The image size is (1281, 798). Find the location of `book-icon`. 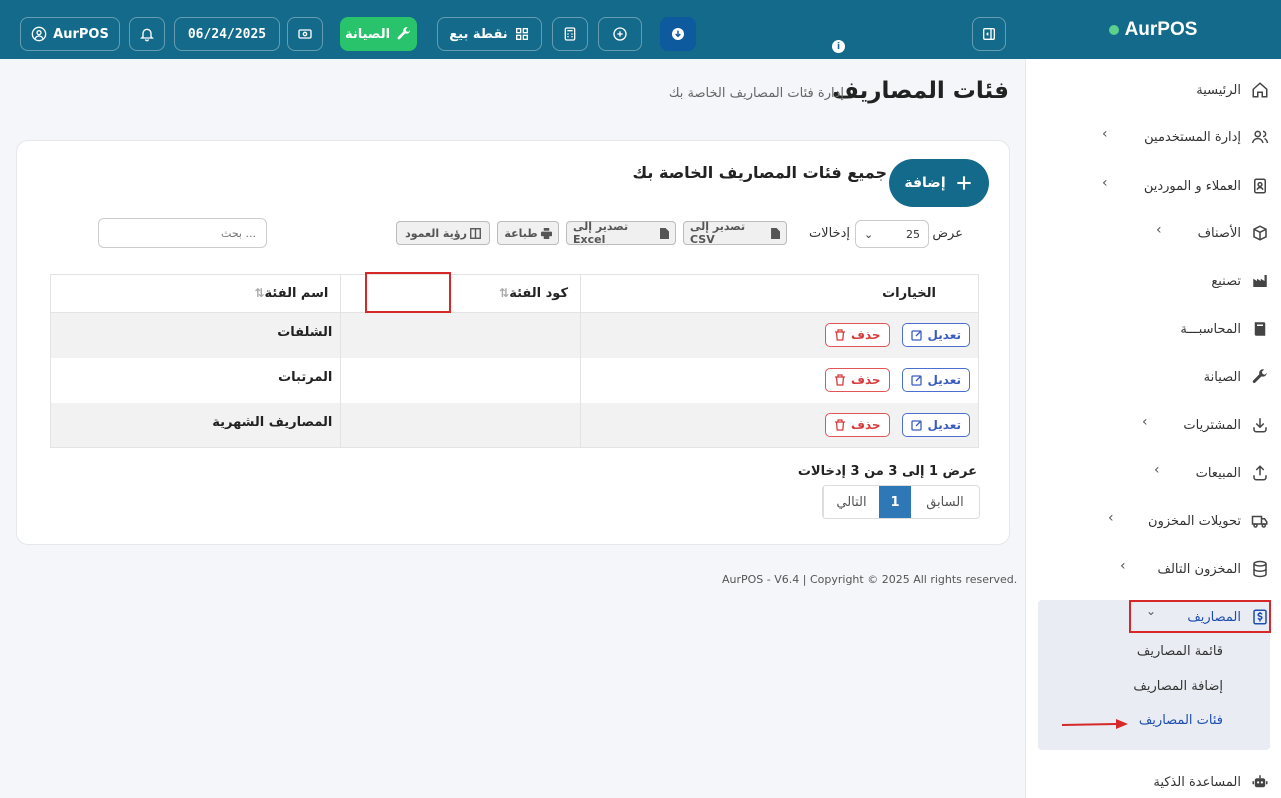

book-icon is located at coordinates (1260, 329).